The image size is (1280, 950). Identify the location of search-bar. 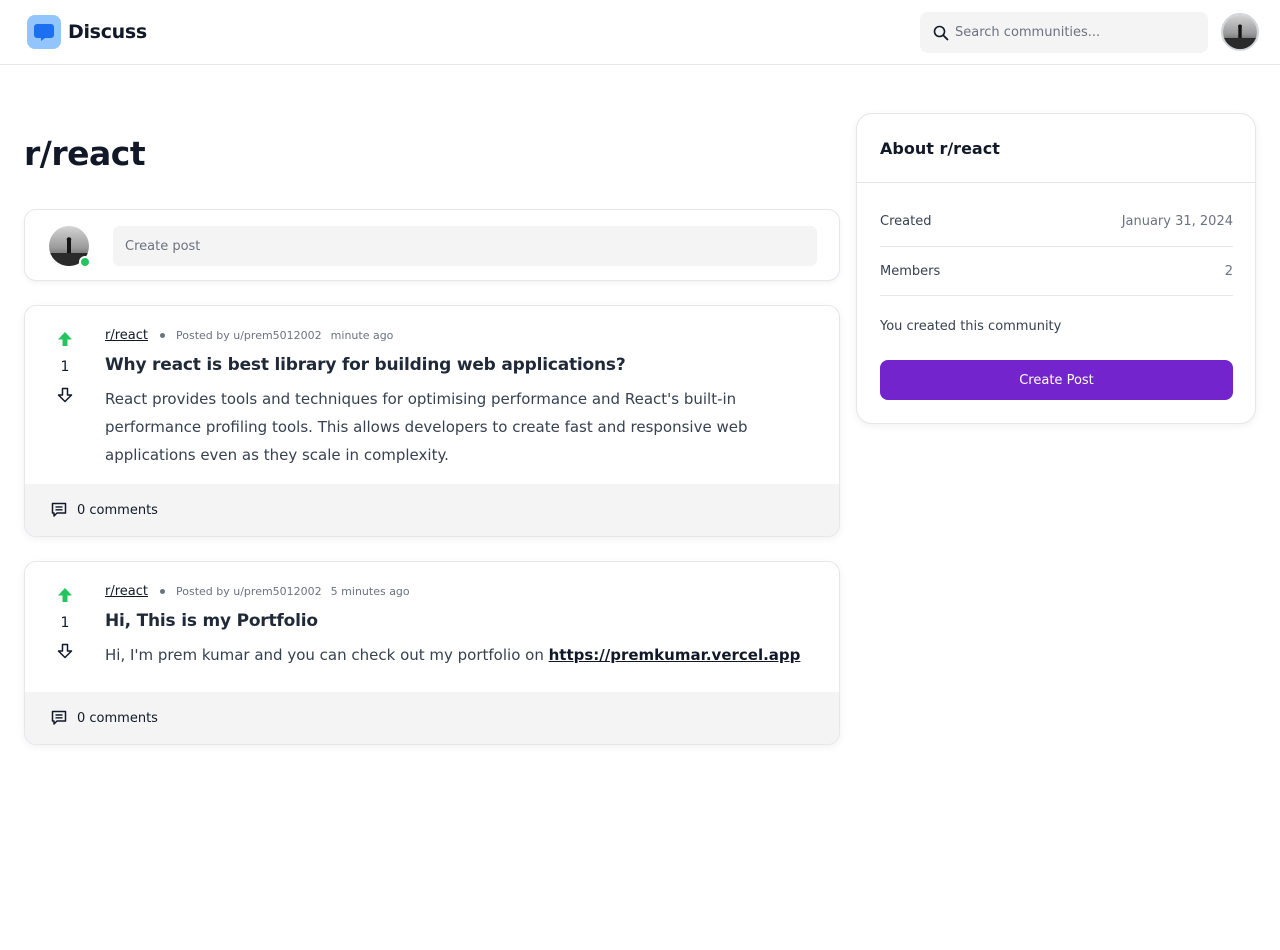
(1064, 32).